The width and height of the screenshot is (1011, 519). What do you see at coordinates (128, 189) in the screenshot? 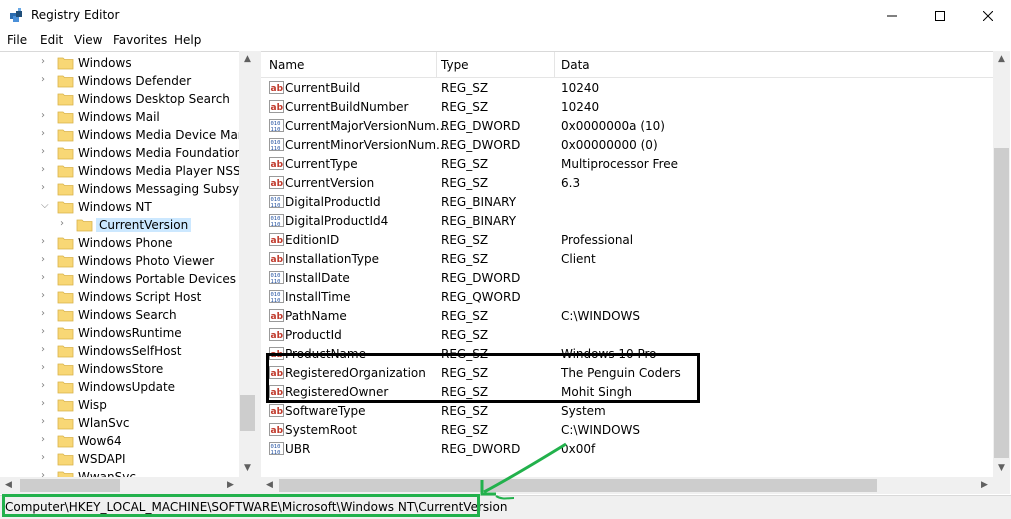
I see `tree-item: › Windows Messaging Subsyste` at bounding box center [128, 189].